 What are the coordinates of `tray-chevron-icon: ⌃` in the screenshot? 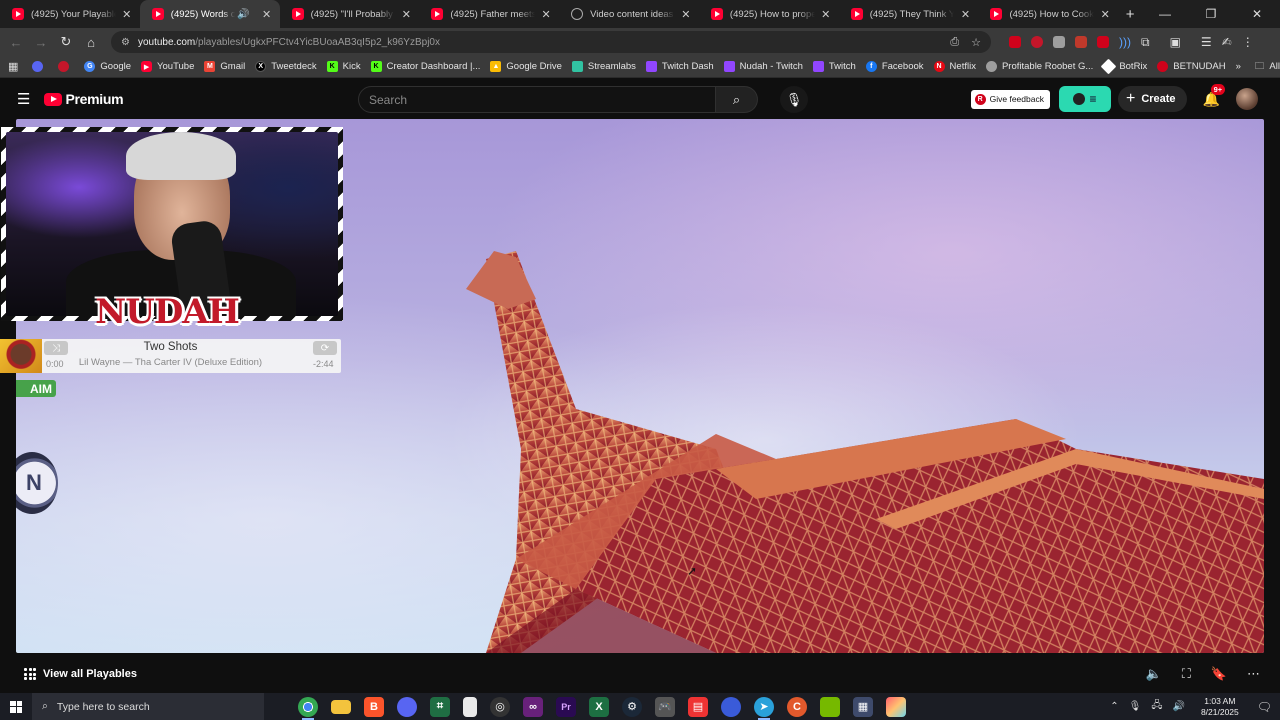 It's located at (1114, 706).